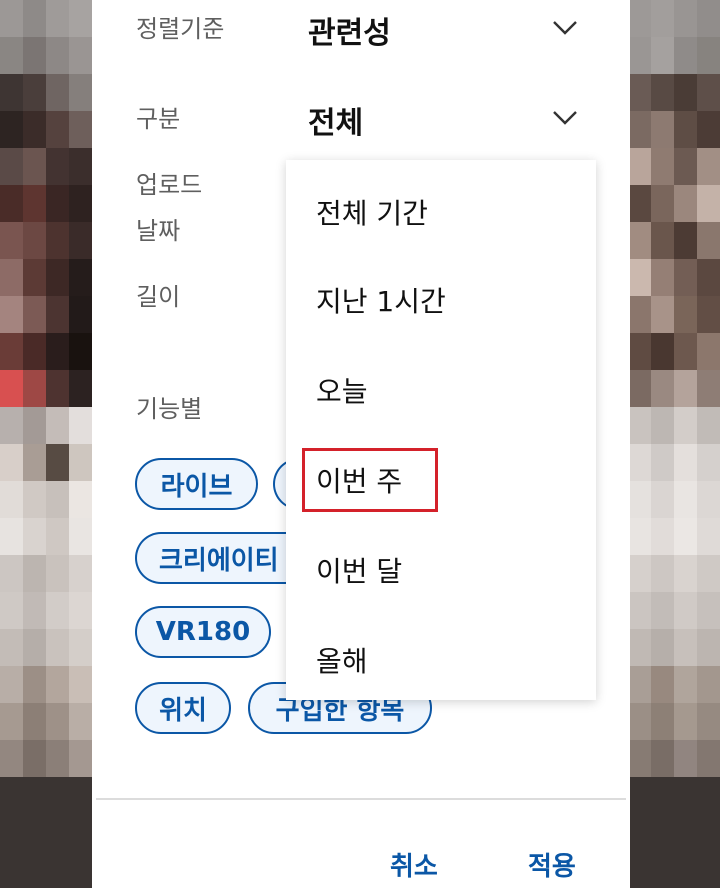 Image resolution: width=720 pixels, height=888 pixels. Describe the element at coordinates (158, 231) in the screenshot. I see `upload-date-label-line2: 날짜` at that location.